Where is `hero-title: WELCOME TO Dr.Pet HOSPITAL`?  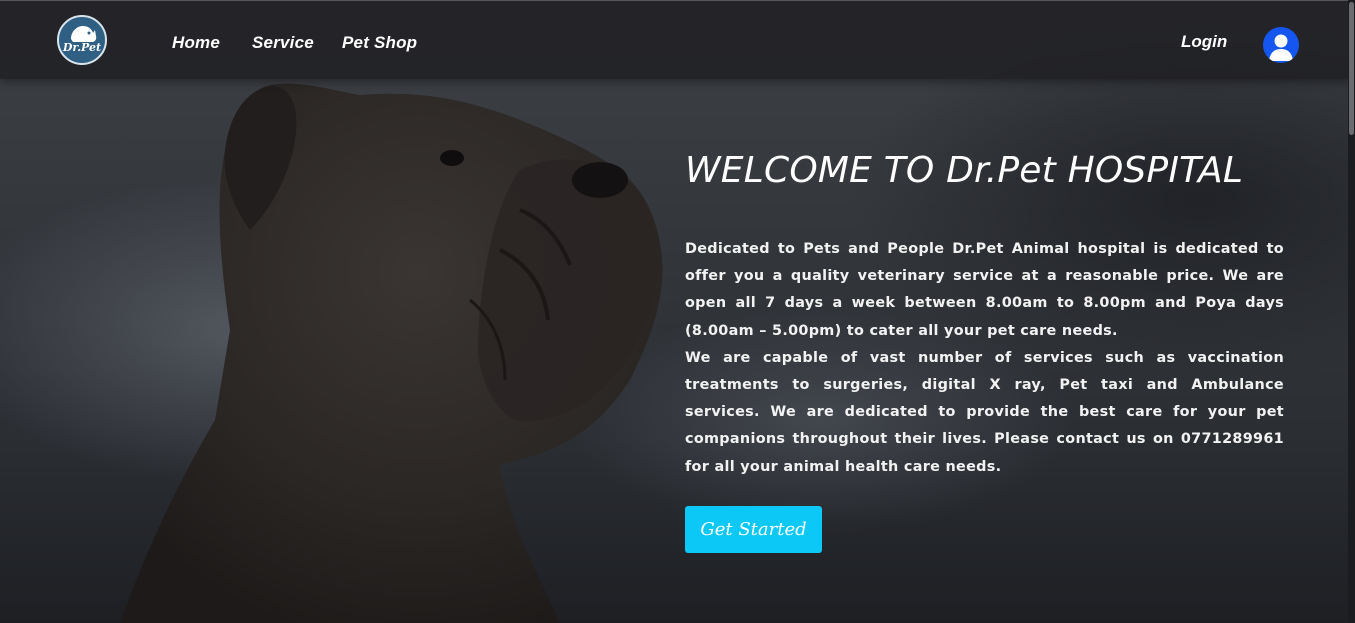
hero-title: WELCOME TO Dr.Pet HOSPITAL is located at coordinates (964, 170).